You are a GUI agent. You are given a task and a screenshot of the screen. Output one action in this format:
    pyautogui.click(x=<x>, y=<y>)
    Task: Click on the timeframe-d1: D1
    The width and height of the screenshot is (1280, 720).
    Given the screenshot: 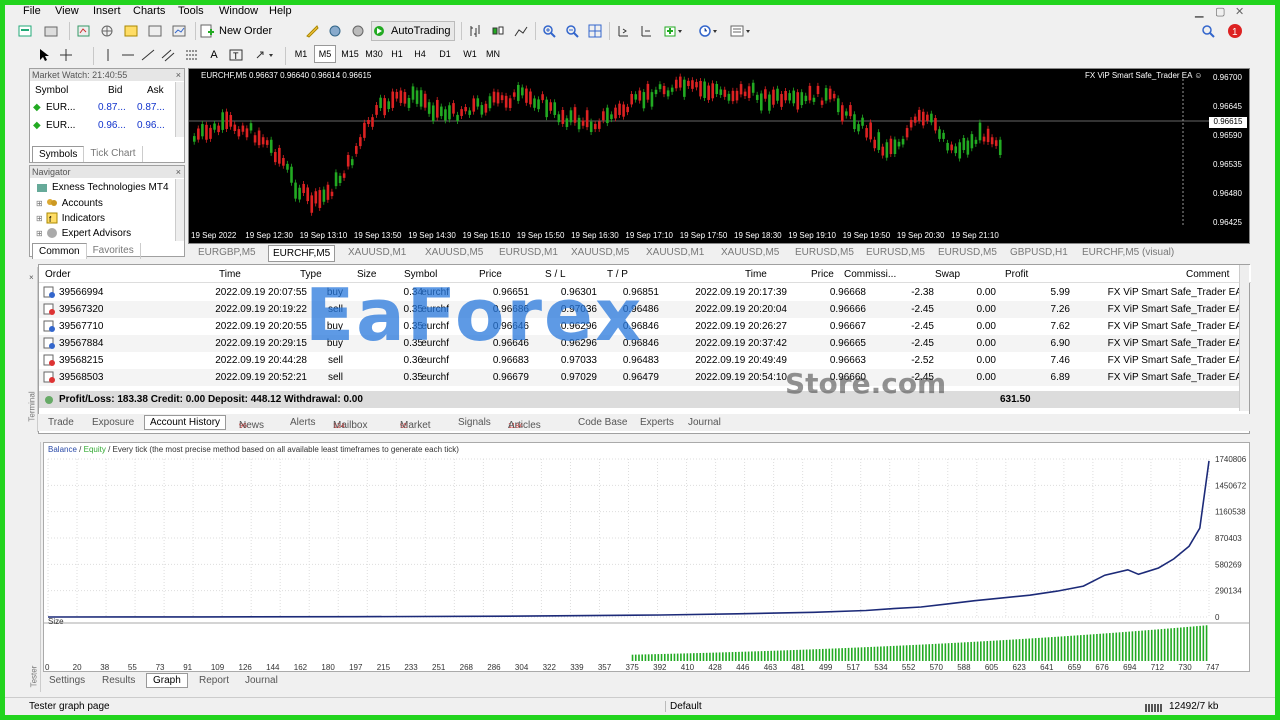 What is the action you would take?
    pyautogui.click(x=445, y=54)
    